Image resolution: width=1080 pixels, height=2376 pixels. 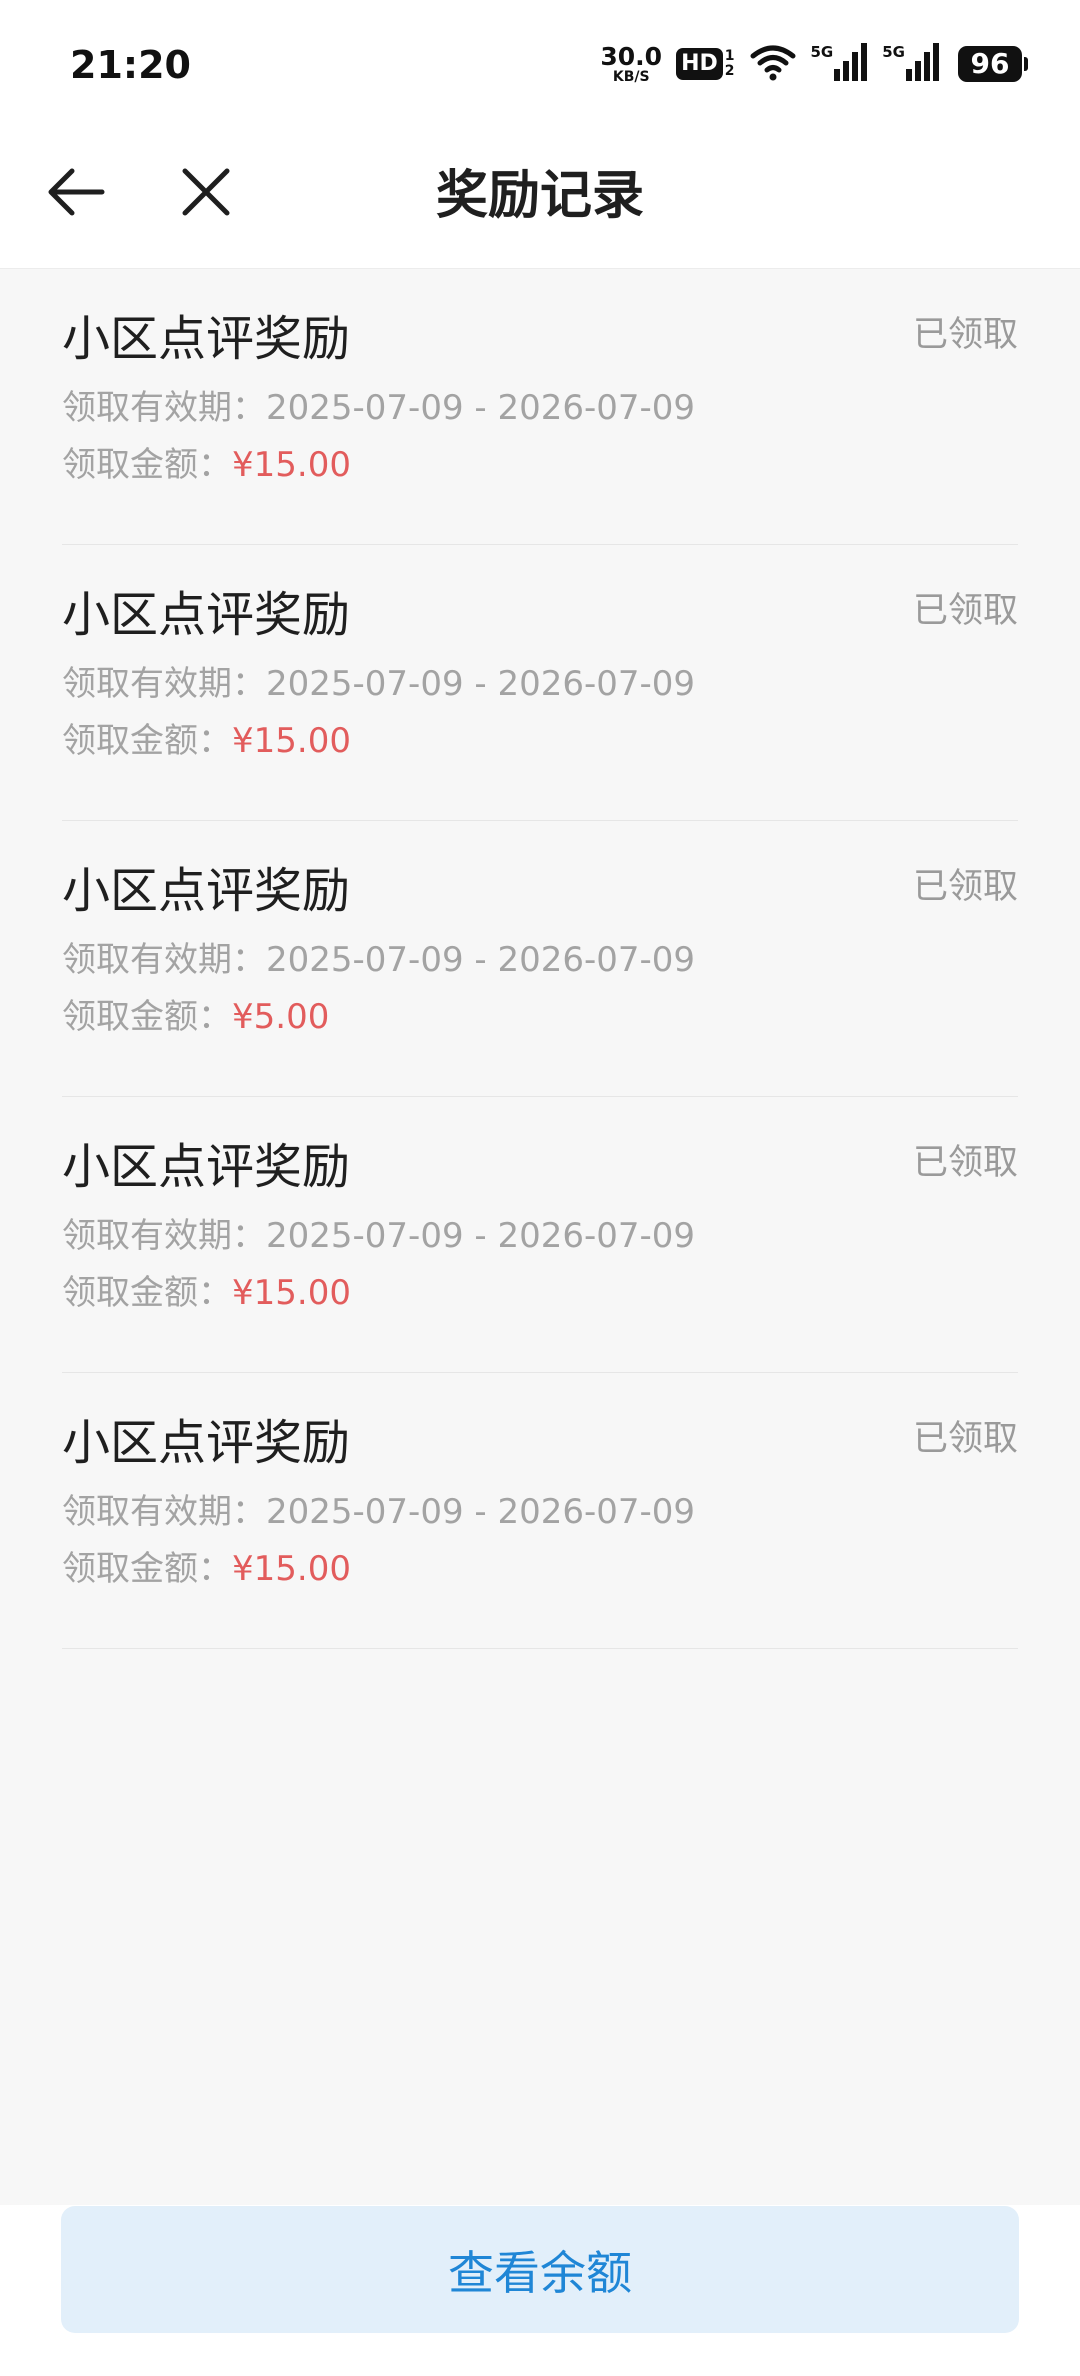 What do you see at coordinates (631, 77) in the screenshot?
I see `network-speed-unit: KB/S` at bounding box center [631, 77].